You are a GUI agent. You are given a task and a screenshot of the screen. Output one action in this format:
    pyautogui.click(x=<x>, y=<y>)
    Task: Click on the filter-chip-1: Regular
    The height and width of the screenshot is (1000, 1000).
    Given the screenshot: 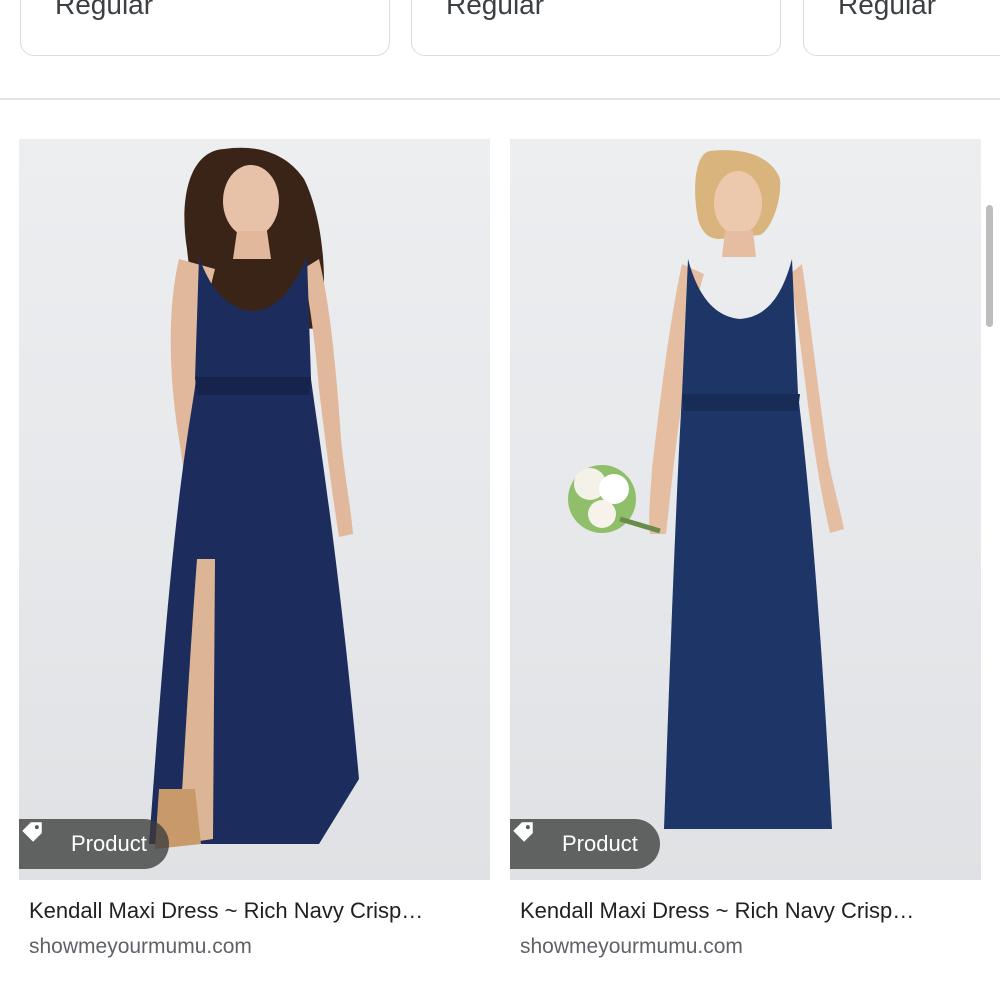 What is the action you would take?
    pyautogui.click(x=205, y=28)
    